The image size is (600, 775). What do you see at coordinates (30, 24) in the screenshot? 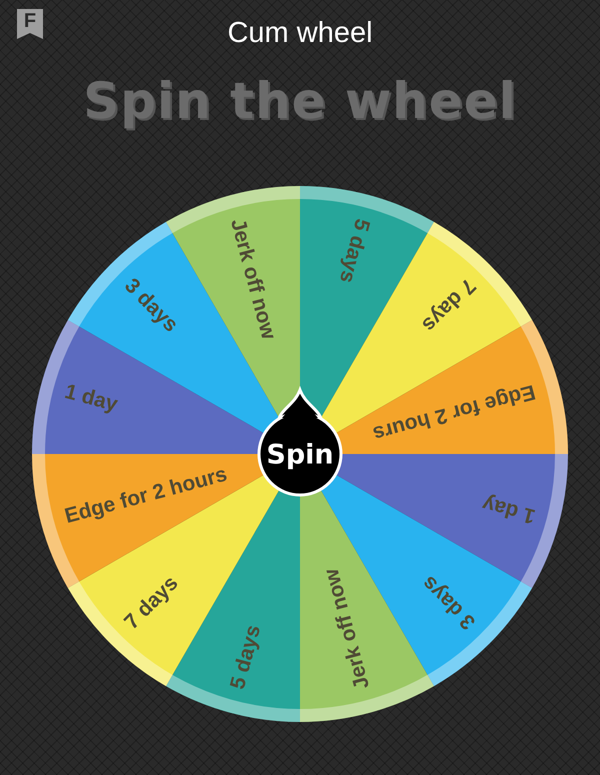
I see `app-badge-icon: F` at bounding box center [30, 24].